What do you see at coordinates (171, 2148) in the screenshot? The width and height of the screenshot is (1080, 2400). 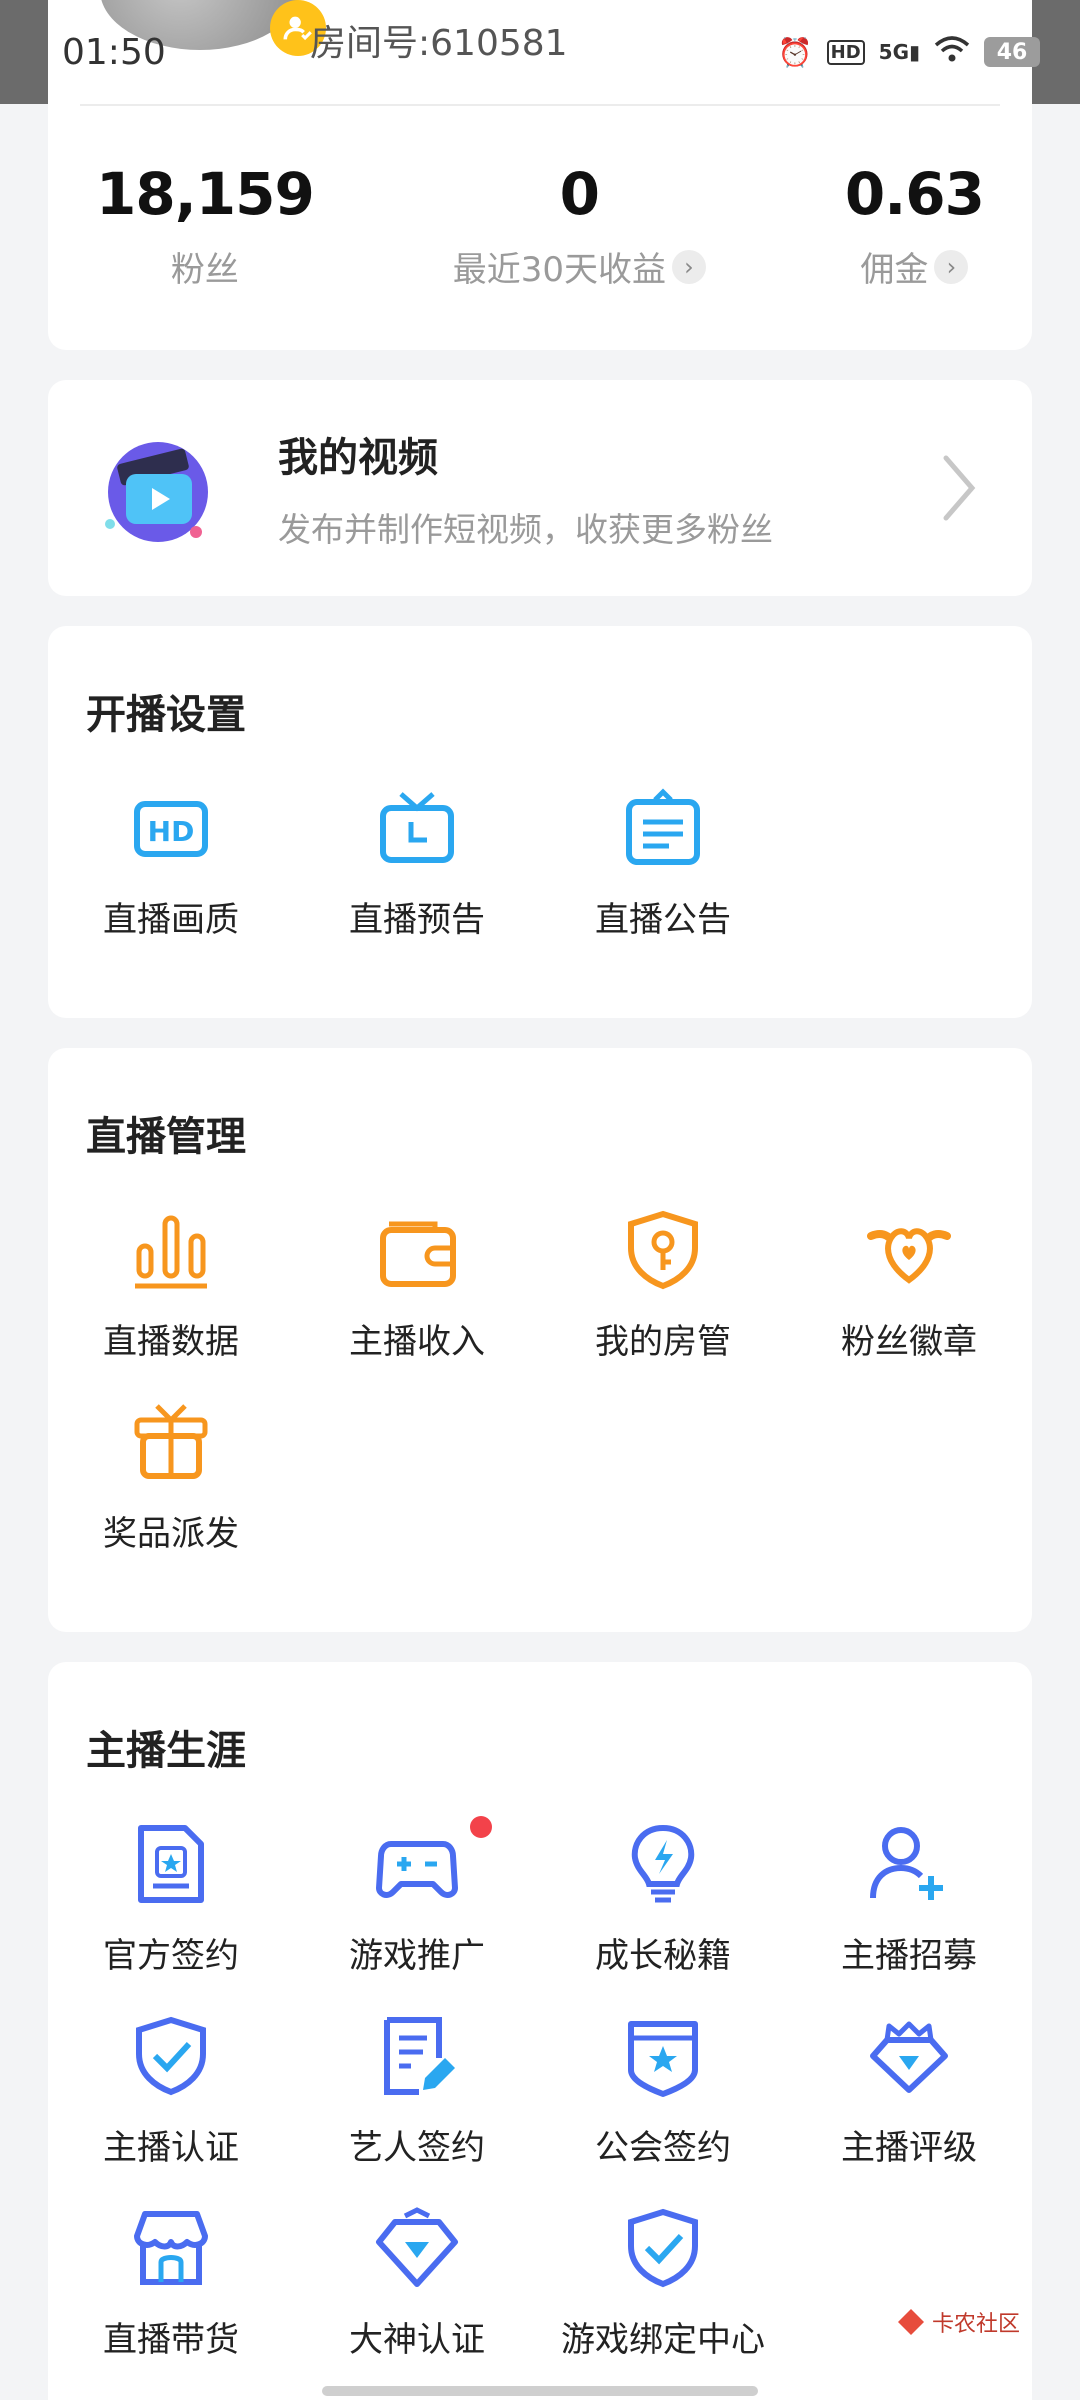 I see `item-label: 主播认证` at bounding box center [171, 2148].